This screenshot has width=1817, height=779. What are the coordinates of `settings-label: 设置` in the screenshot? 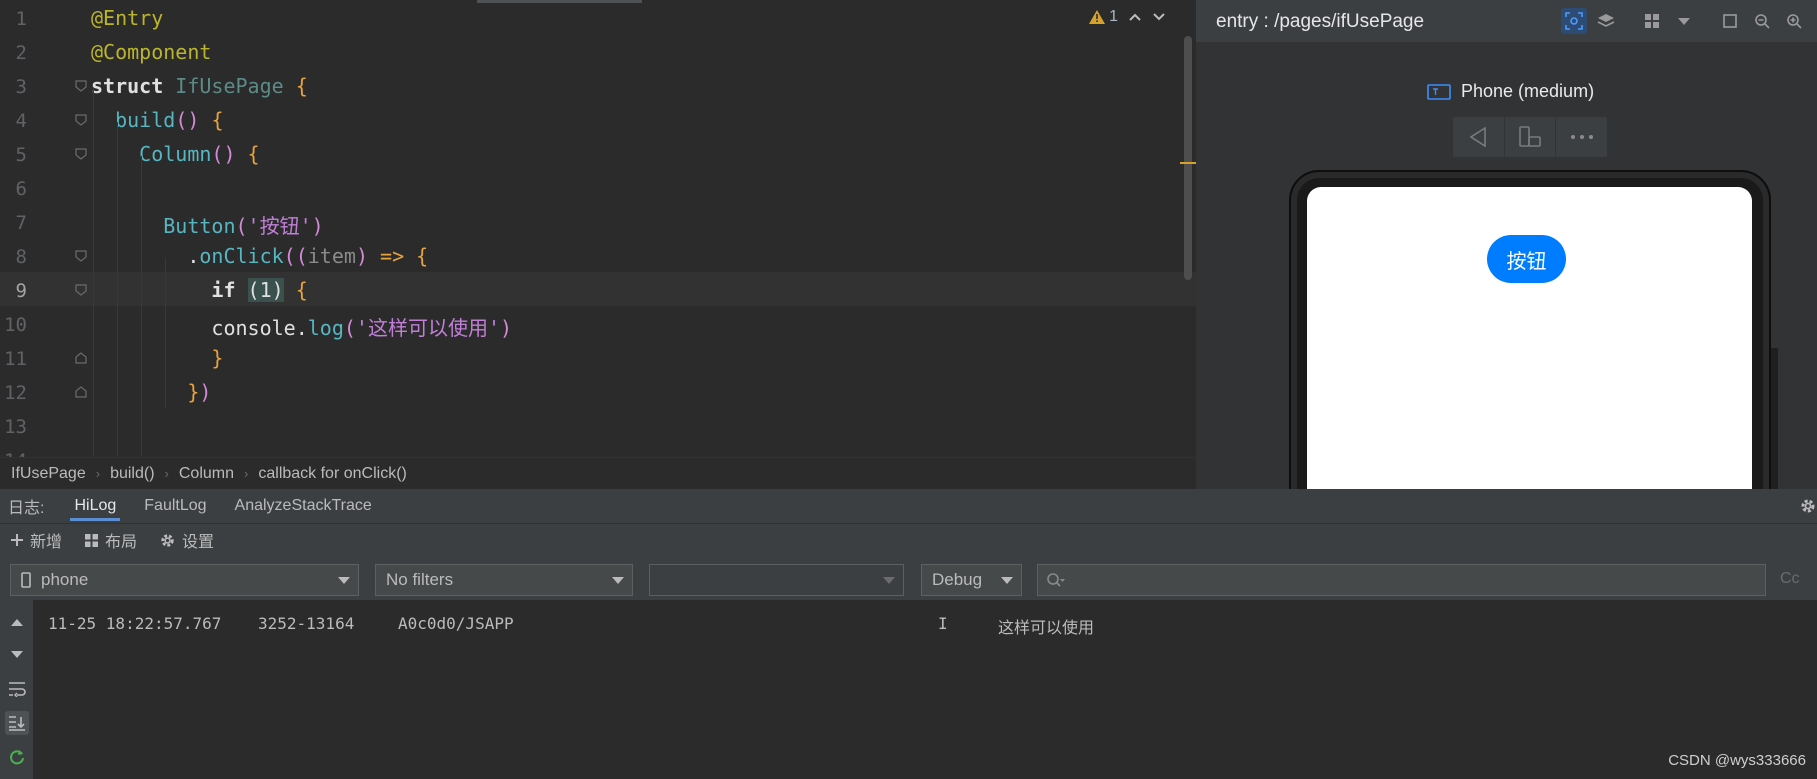 It's located at (198, 542).